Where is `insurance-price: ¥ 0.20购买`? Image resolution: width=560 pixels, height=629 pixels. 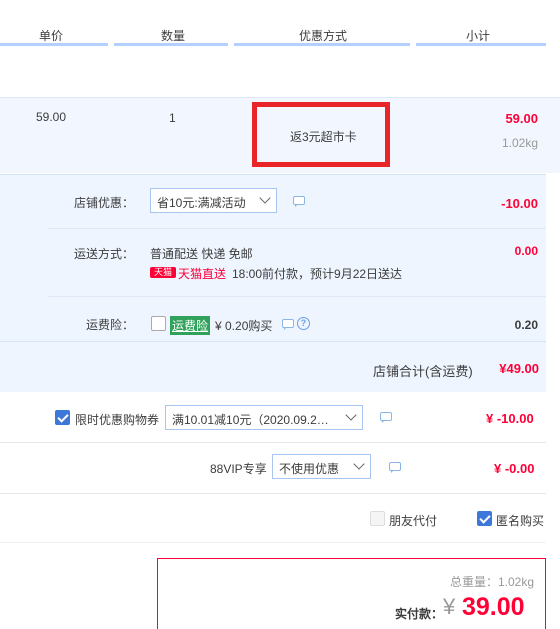 insurance-price: ¥ 0.20购买 is located at coordinates (244, 326).